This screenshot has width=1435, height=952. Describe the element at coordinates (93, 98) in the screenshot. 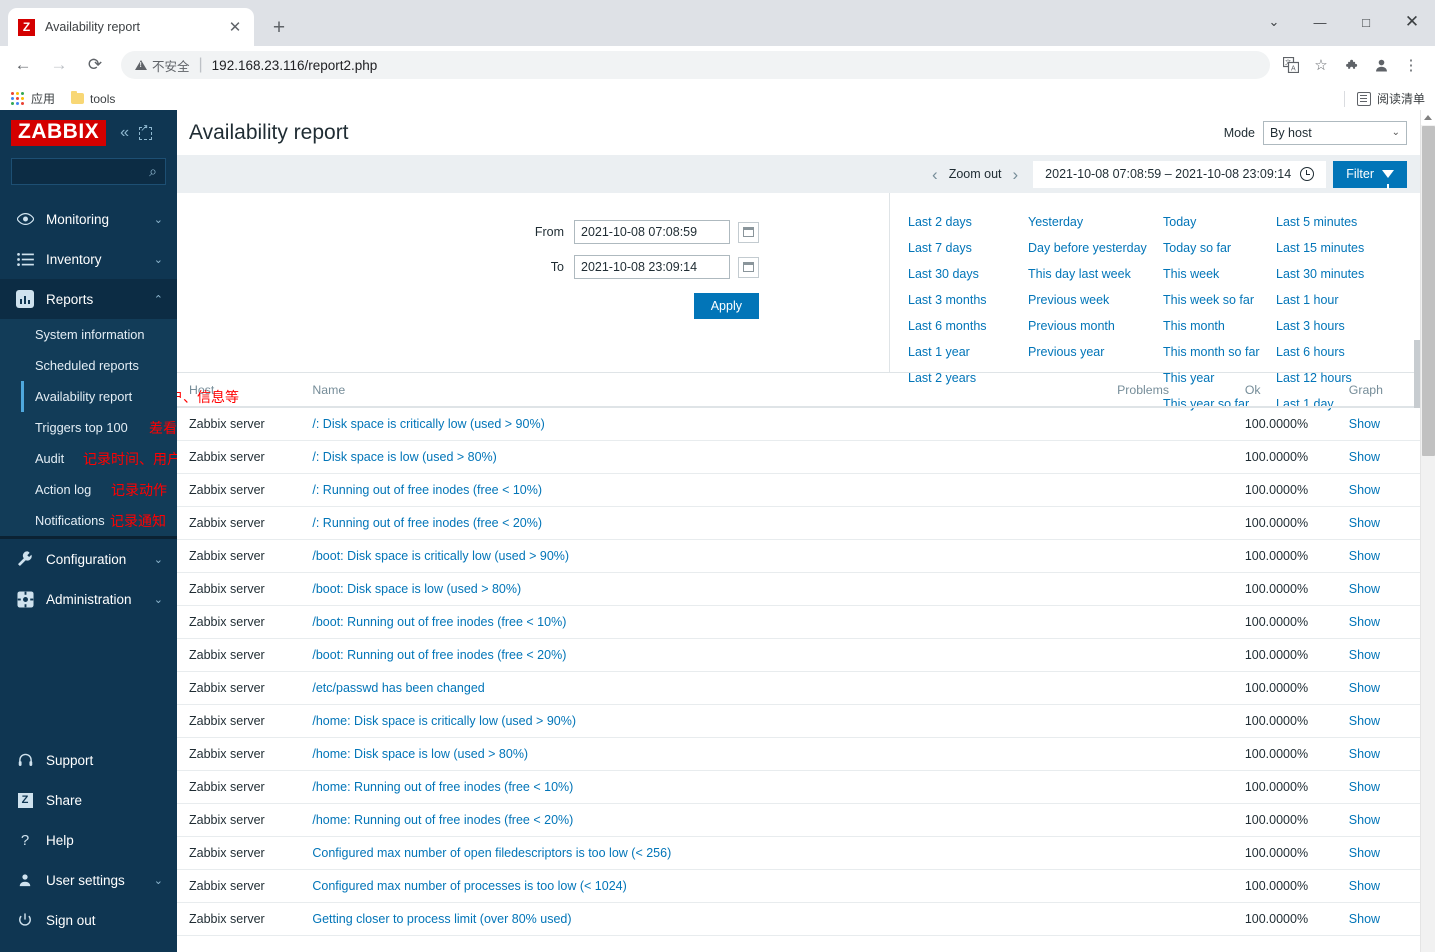

I see `bookmark-tools: tools` at that location.